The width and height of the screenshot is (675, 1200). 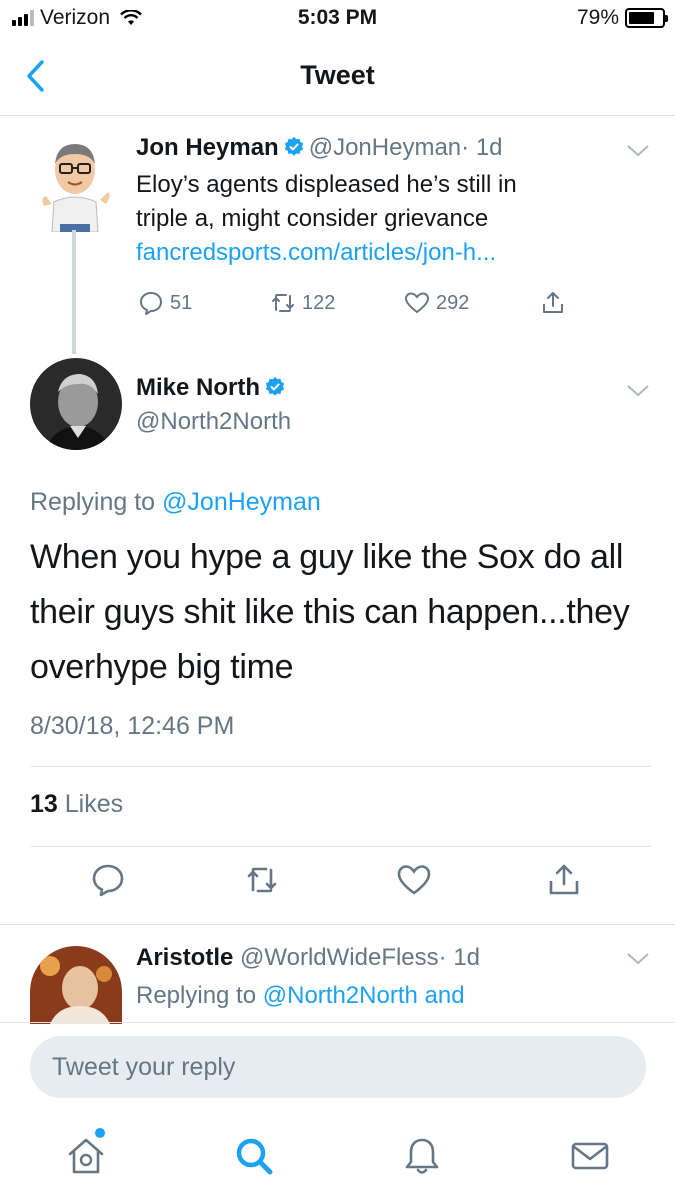 I want to click on reply-input-placeholder: Tweet your reply, so click(x=144, y=1067).